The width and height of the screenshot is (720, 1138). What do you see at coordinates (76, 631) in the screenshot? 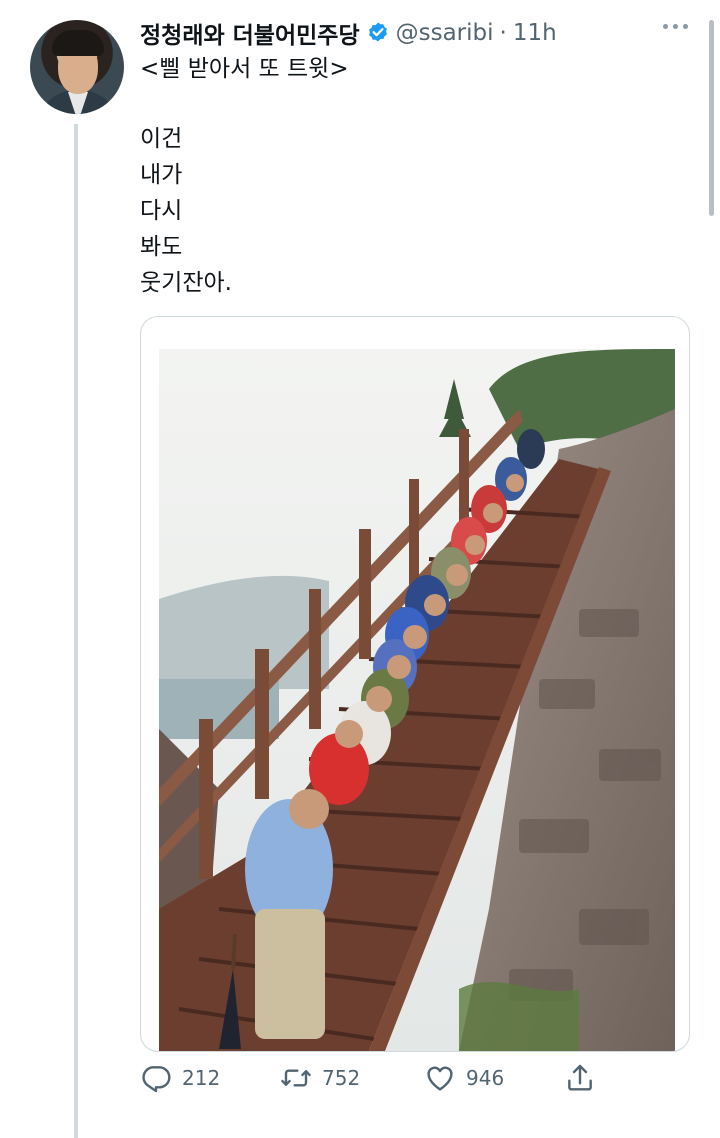
I see `thread-line` at bounding box center [76, 631].